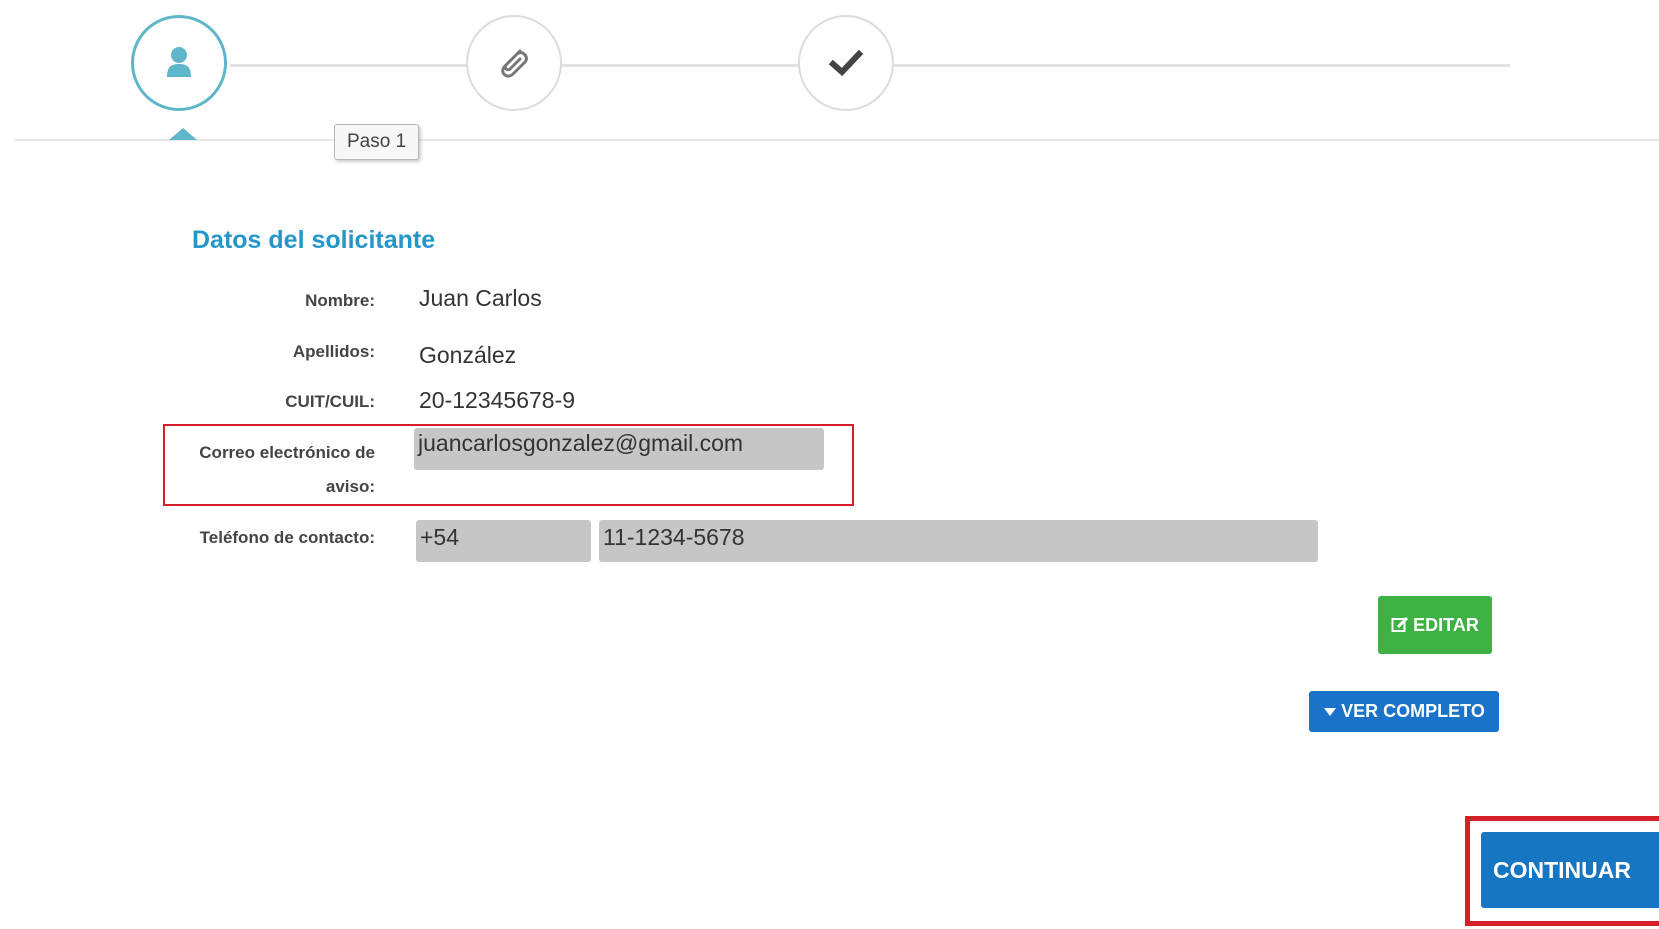  What do you see at coordinates (468, 355) in the screenshot?
I see `apellidos-value: González` at bounding box center [468, 355].